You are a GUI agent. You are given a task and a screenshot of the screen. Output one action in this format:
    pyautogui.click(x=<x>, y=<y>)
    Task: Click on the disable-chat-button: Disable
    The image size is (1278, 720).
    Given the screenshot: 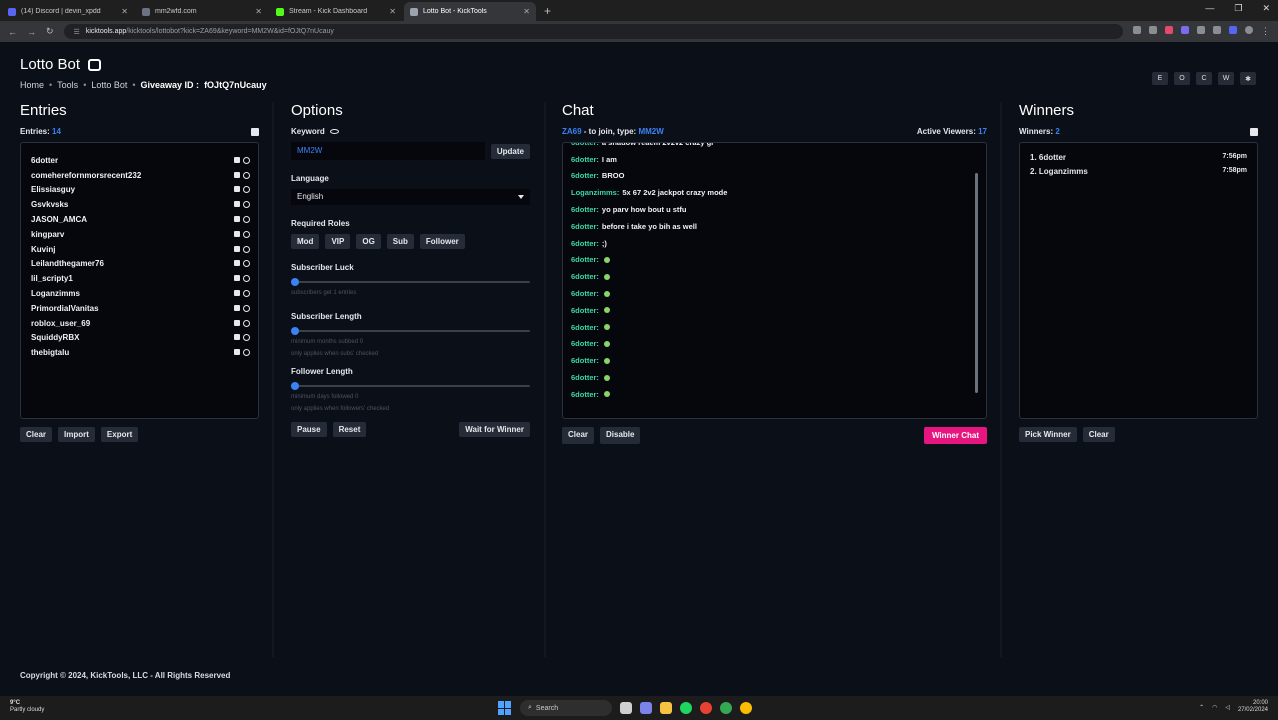 What is the action you would take?
    pyautogui.click(x=620, y=435)
    